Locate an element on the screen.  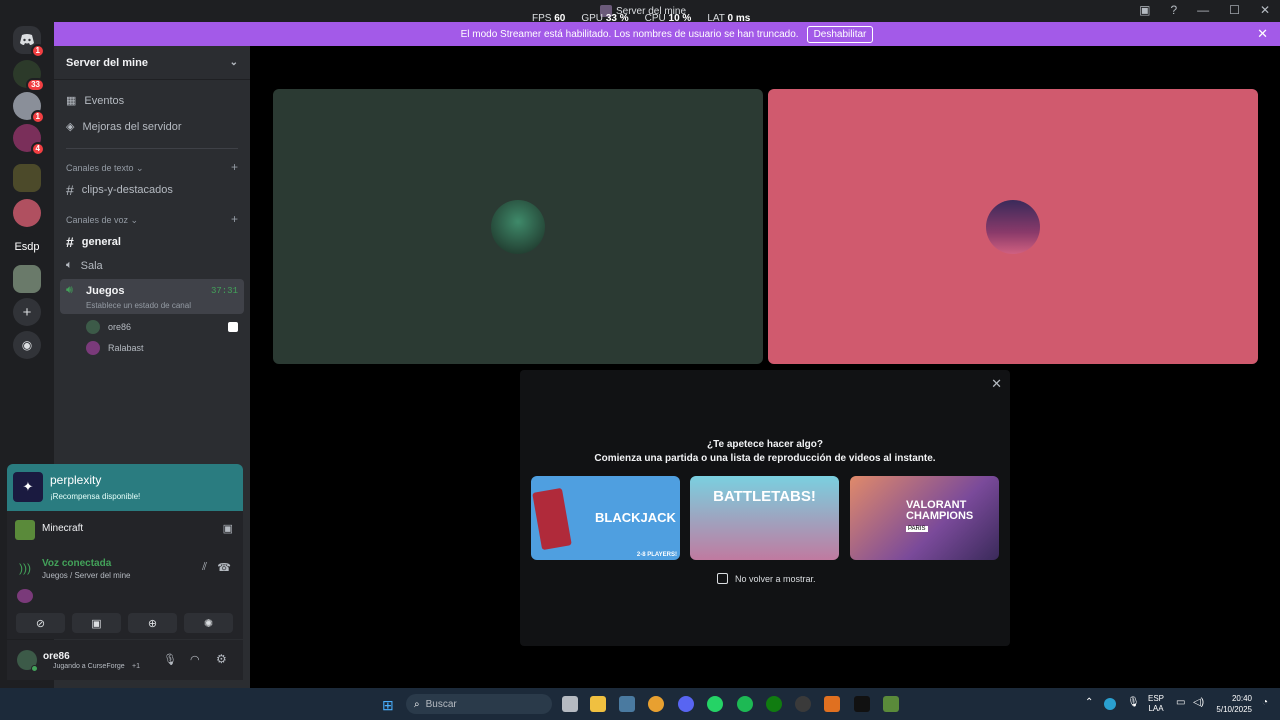
whatsapp-icon is located at coordinates (715, 704).